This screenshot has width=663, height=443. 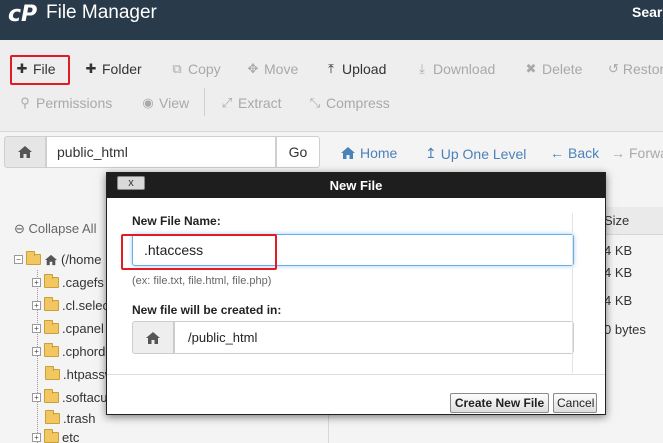 I want to click on delete-icon: ✖, so click(x=531, y=68).